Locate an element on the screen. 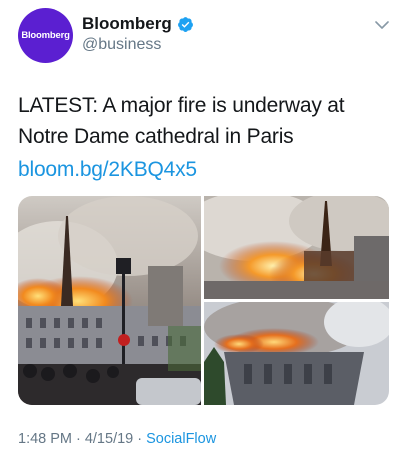 The width and height of the screenshot is (406, 474). tweet-time: 1:48 PM is located at coordinates (45, 439).